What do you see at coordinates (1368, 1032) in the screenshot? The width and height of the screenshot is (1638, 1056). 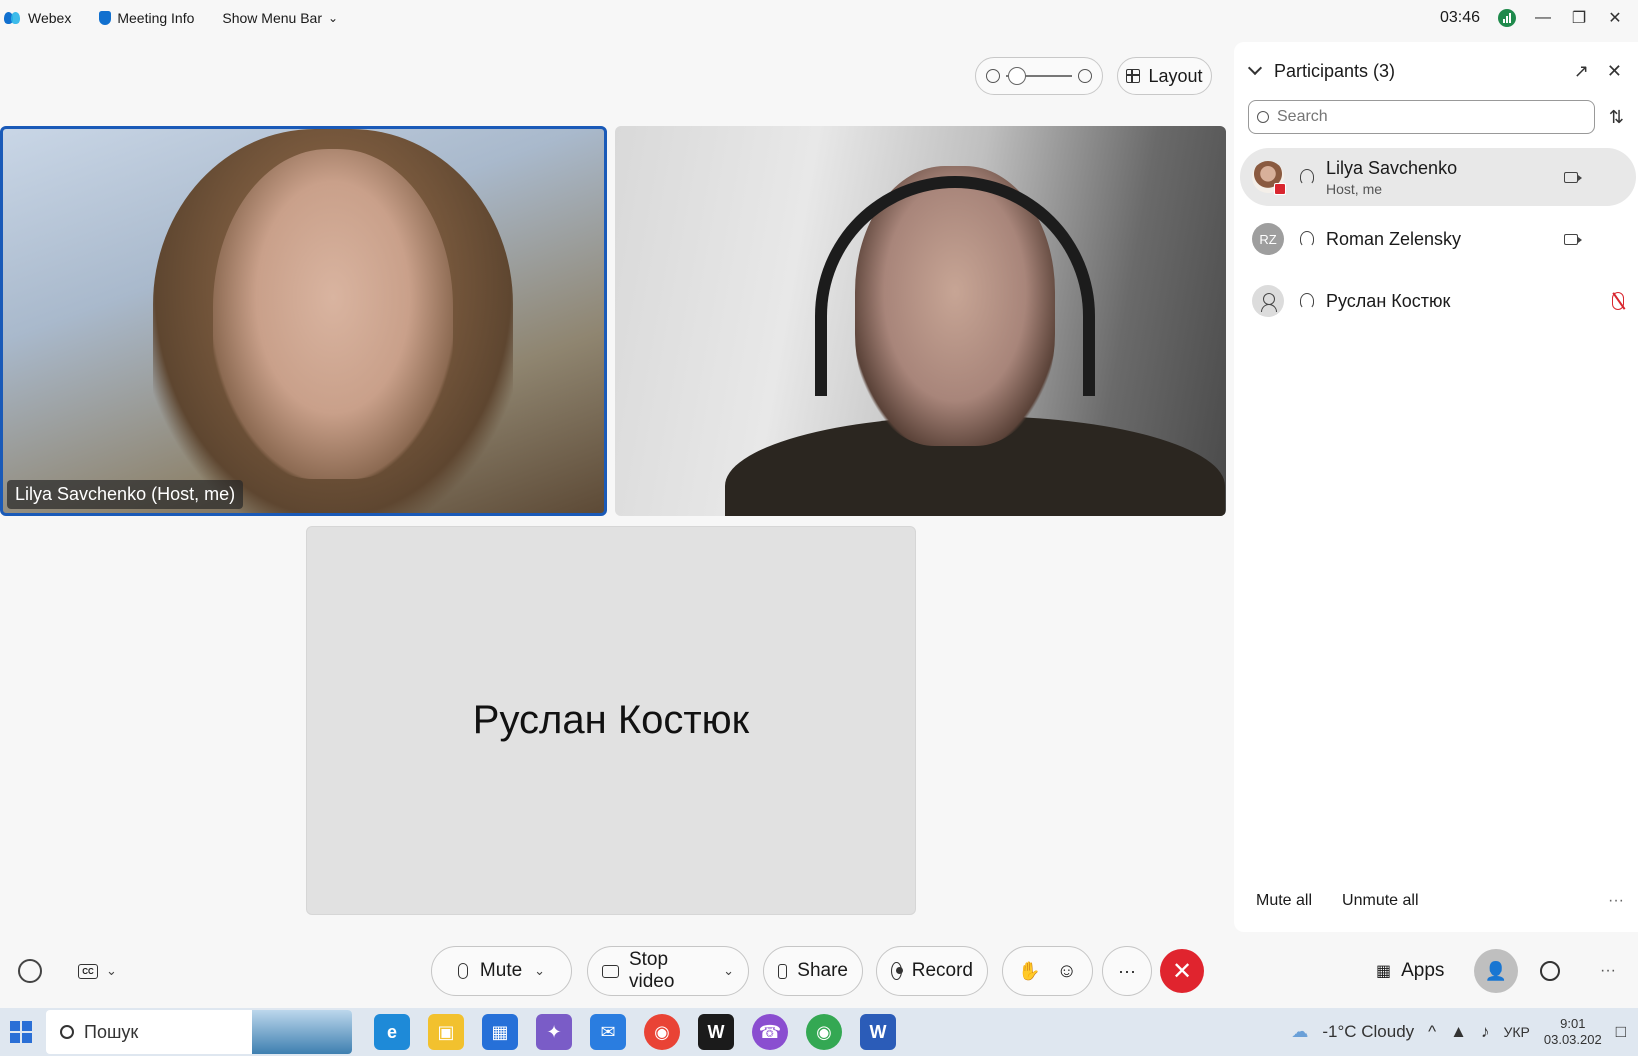 I see `weather-text: -1°C Cloudy` at bounding box center [1368, 1032].